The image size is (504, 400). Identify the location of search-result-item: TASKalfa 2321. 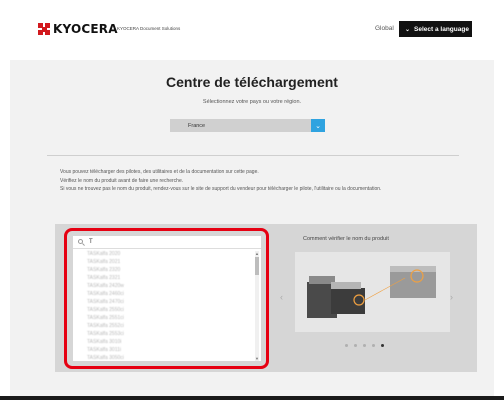
(174, 278).